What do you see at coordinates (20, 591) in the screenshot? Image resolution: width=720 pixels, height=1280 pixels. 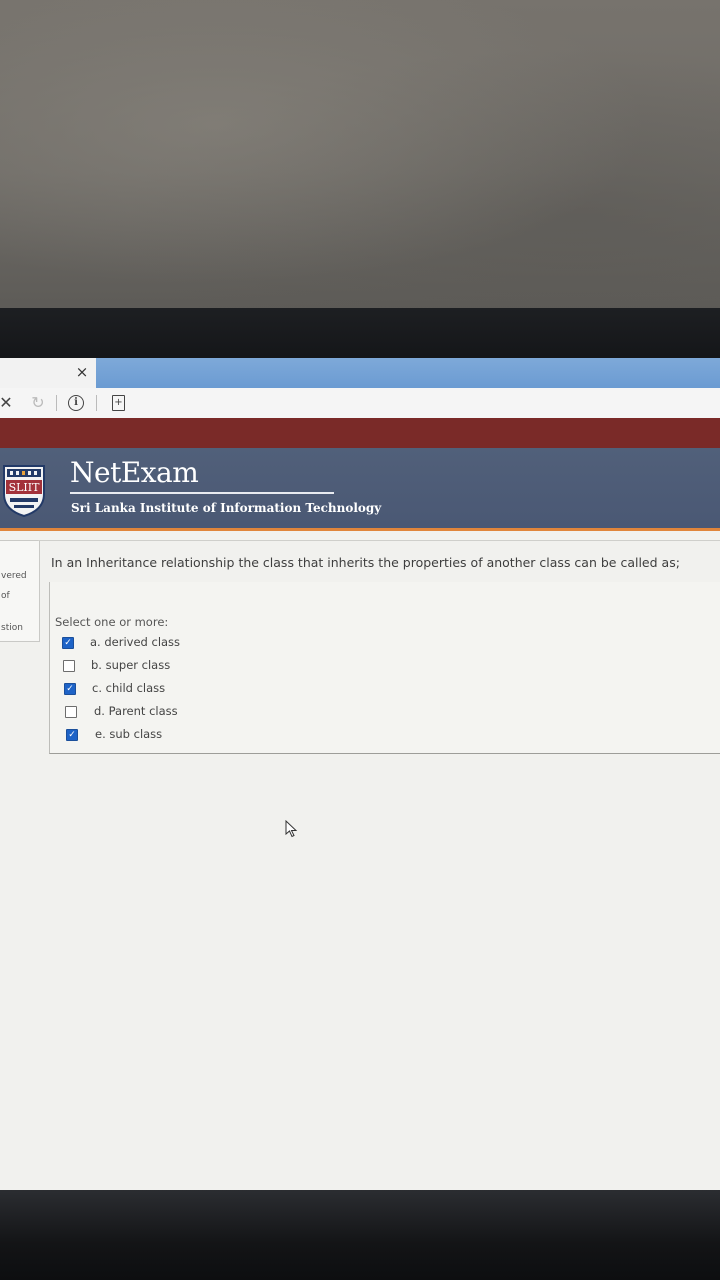 I see `question-info-panel: vered of stion` at bounding box center [20, 591].